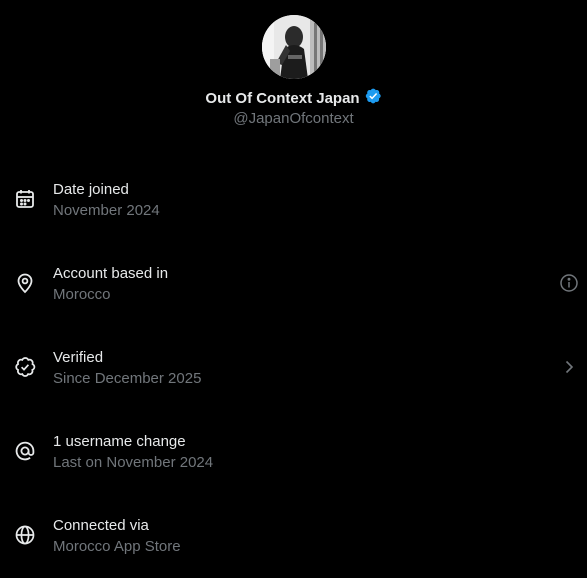  I want to click on row-text: Verified Since December 2025, so click(127, 368).